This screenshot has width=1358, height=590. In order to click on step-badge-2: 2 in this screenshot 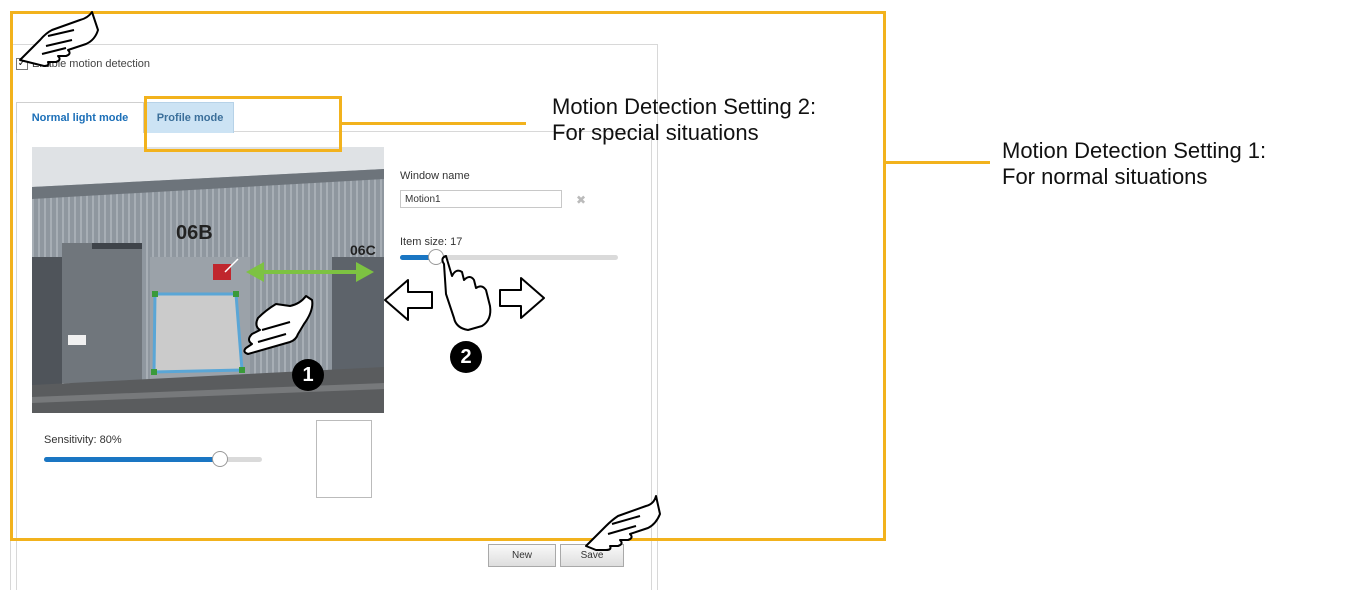, I will do `click(466, 357)`.